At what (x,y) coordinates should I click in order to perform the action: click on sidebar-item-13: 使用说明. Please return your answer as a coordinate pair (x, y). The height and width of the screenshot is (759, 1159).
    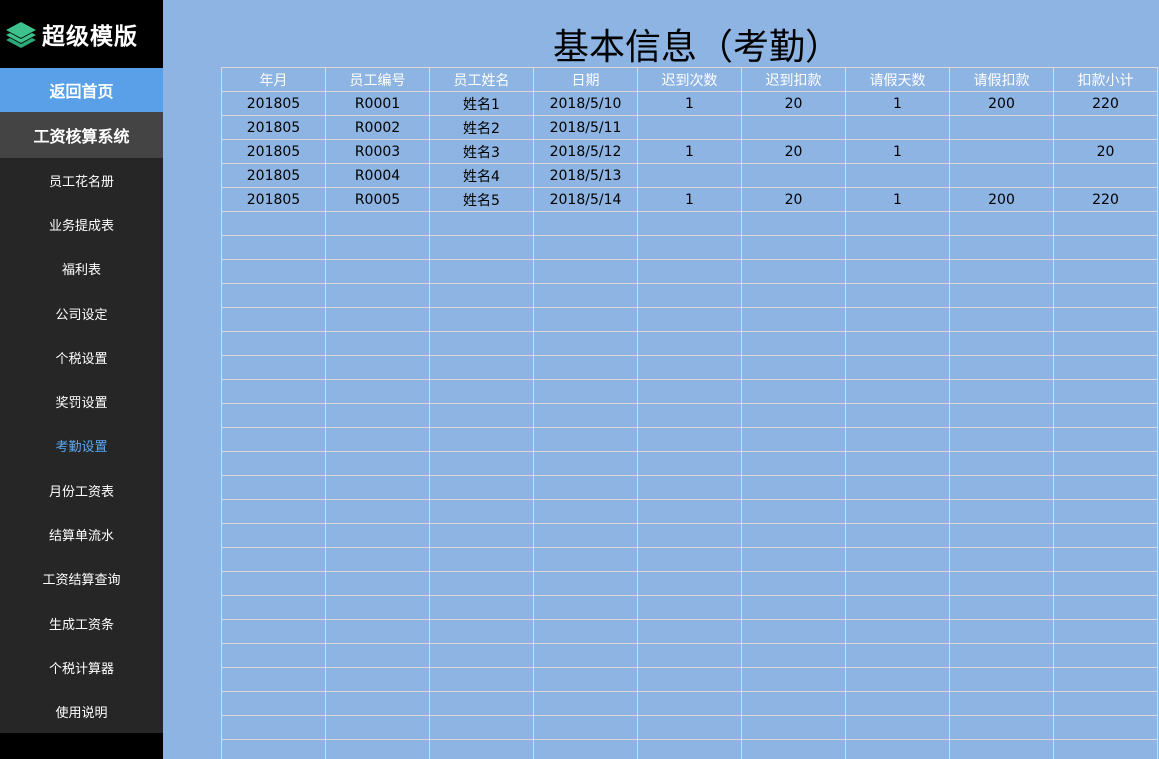
    Looking at the image, I should click on (81, 712).